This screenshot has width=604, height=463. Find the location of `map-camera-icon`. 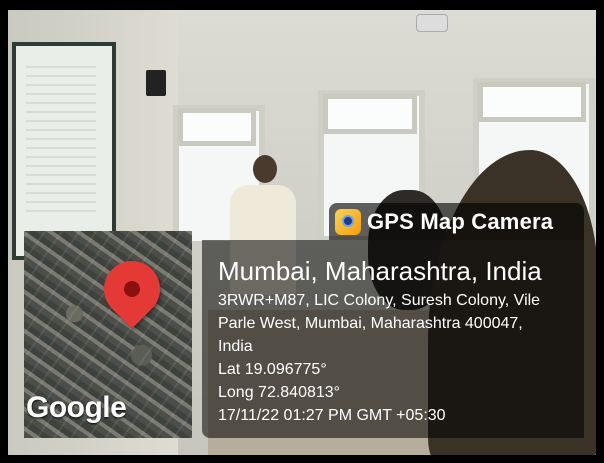

map-camera-icon is located at coordinates (348, 221).